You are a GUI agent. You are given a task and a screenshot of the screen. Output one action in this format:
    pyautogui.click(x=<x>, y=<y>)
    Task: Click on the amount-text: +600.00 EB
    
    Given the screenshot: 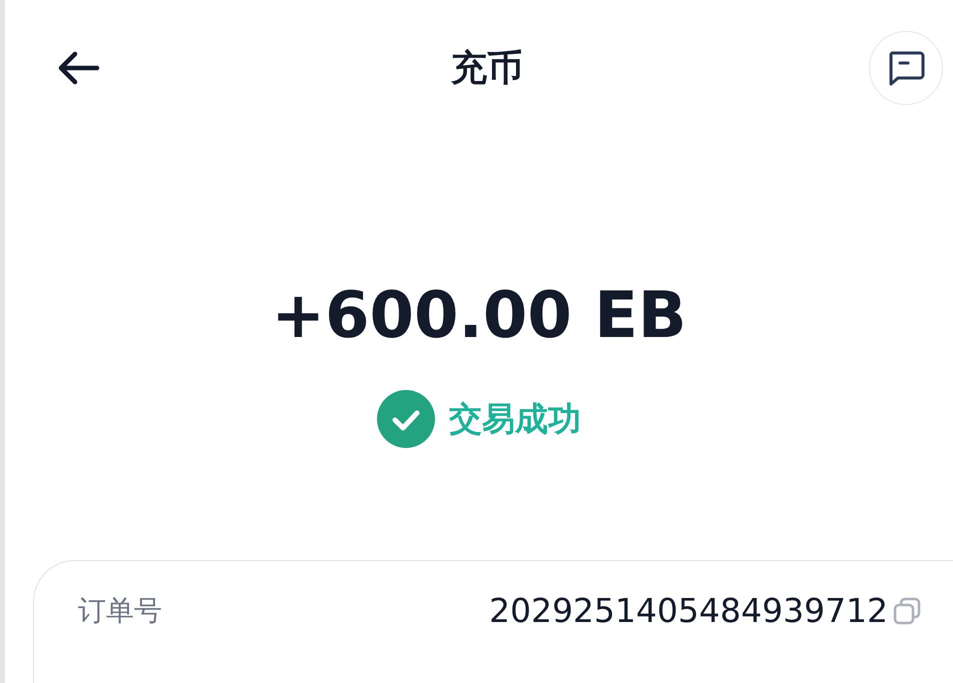 What is the action you would take?
    pyautogui.click(x=479, y=316)
    